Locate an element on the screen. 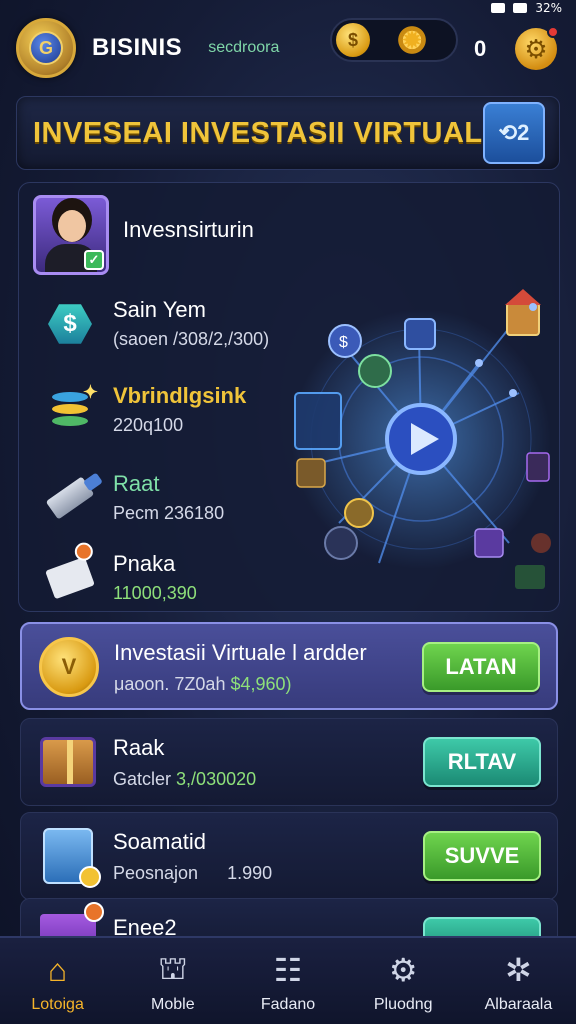 The image size is (576, 1024). stat-value: 220q100 is located at coordinates (148, 425).